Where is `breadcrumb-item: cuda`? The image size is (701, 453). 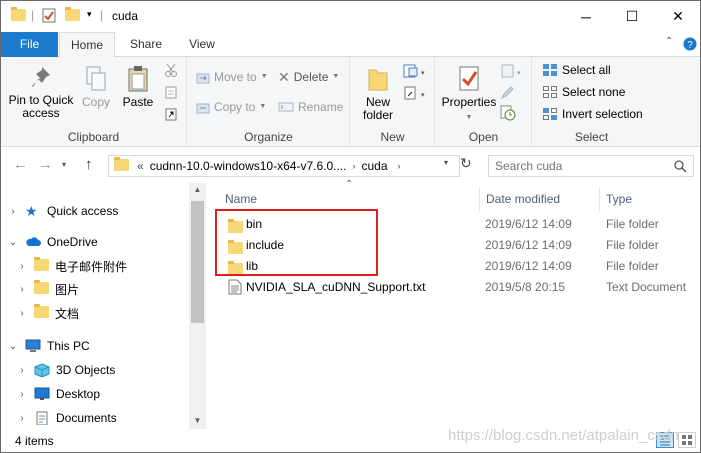 breadcrumb-item: cuda is located at coordinates (374, 166).